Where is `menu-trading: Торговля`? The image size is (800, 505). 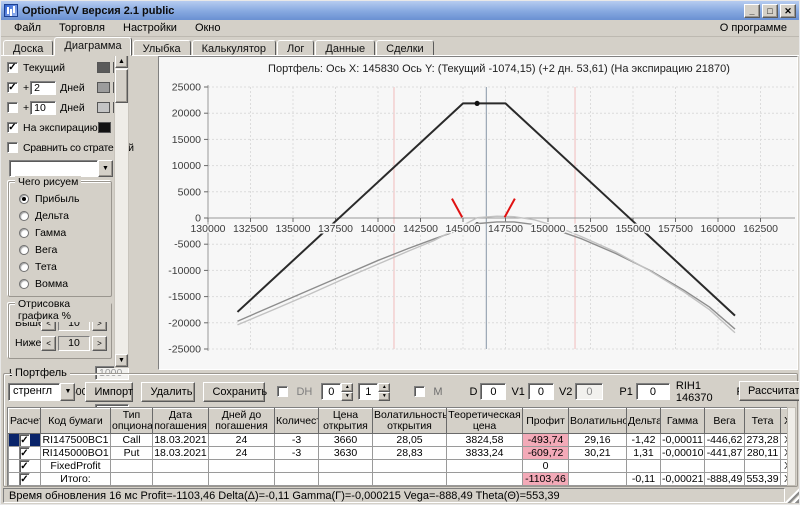
menu-trading: Торговля is located at coordinates (82, 28).